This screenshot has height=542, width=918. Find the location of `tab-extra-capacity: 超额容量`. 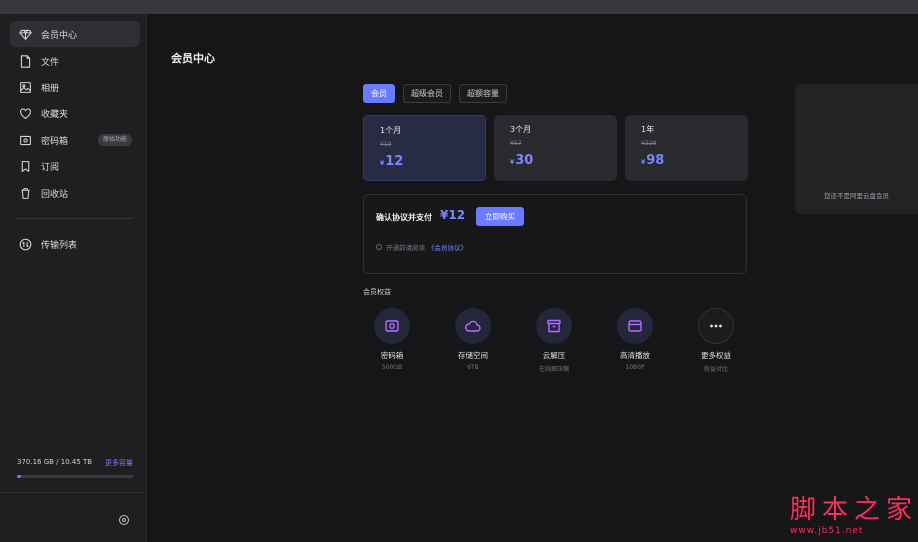

tab-extra-capacity: 超额容量 is located at coordinates (483, 93).